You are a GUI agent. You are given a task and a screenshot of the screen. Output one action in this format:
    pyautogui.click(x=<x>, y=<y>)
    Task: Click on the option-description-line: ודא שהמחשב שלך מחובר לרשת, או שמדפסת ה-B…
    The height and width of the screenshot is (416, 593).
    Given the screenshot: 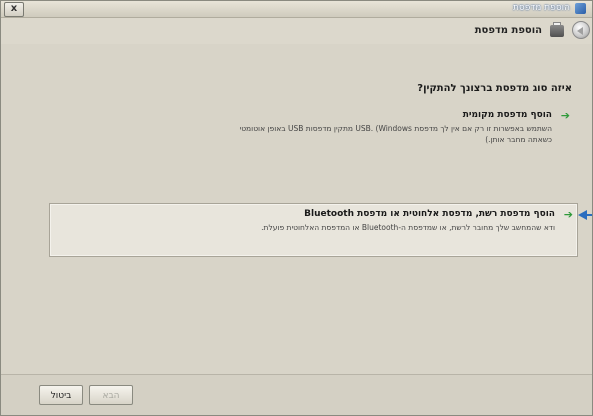 What is the action you would take?
    pyautogui.click(x=408, y=227)
    